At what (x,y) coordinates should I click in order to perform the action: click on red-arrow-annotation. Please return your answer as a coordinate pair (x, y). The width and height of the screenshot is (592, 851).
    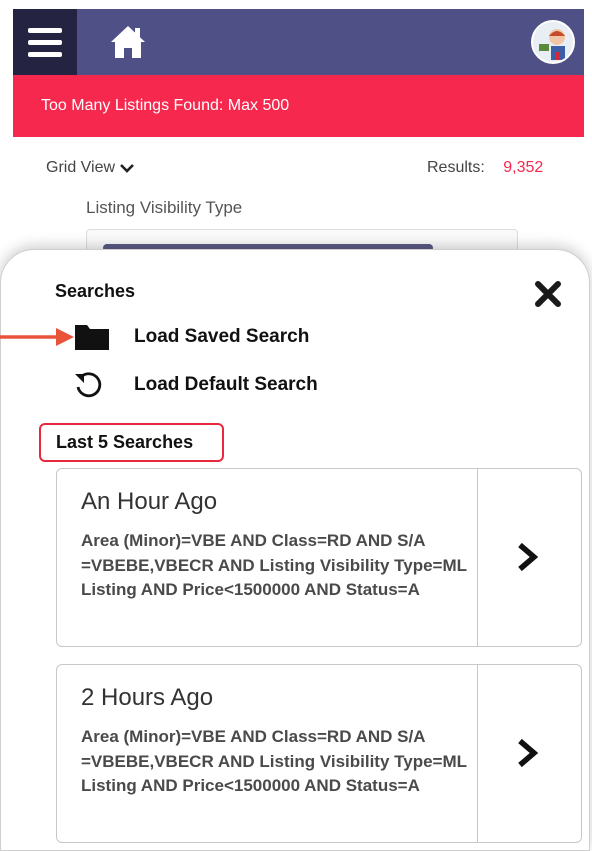
    Looking at the image, I should click on (37, 337).